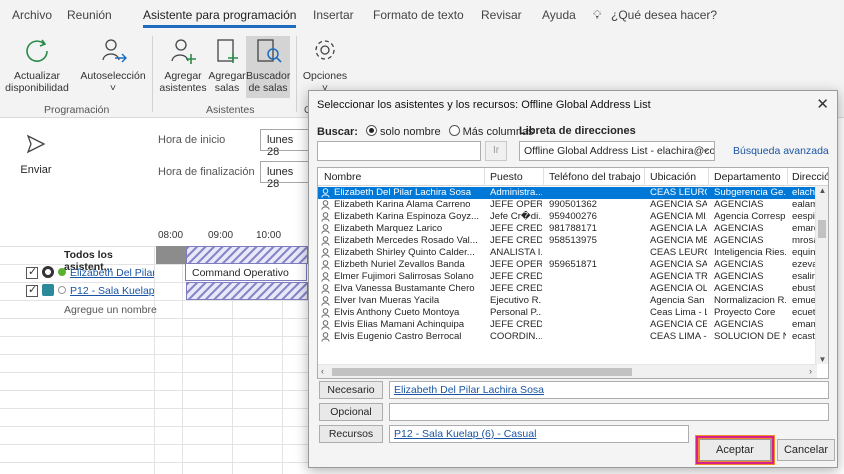 The height and width of the screenshot is (474, 844). Describe the element at coordinates (595, 177) in the screenshot. I see `column-header-phone: Teléfono del trabajo` at that location.